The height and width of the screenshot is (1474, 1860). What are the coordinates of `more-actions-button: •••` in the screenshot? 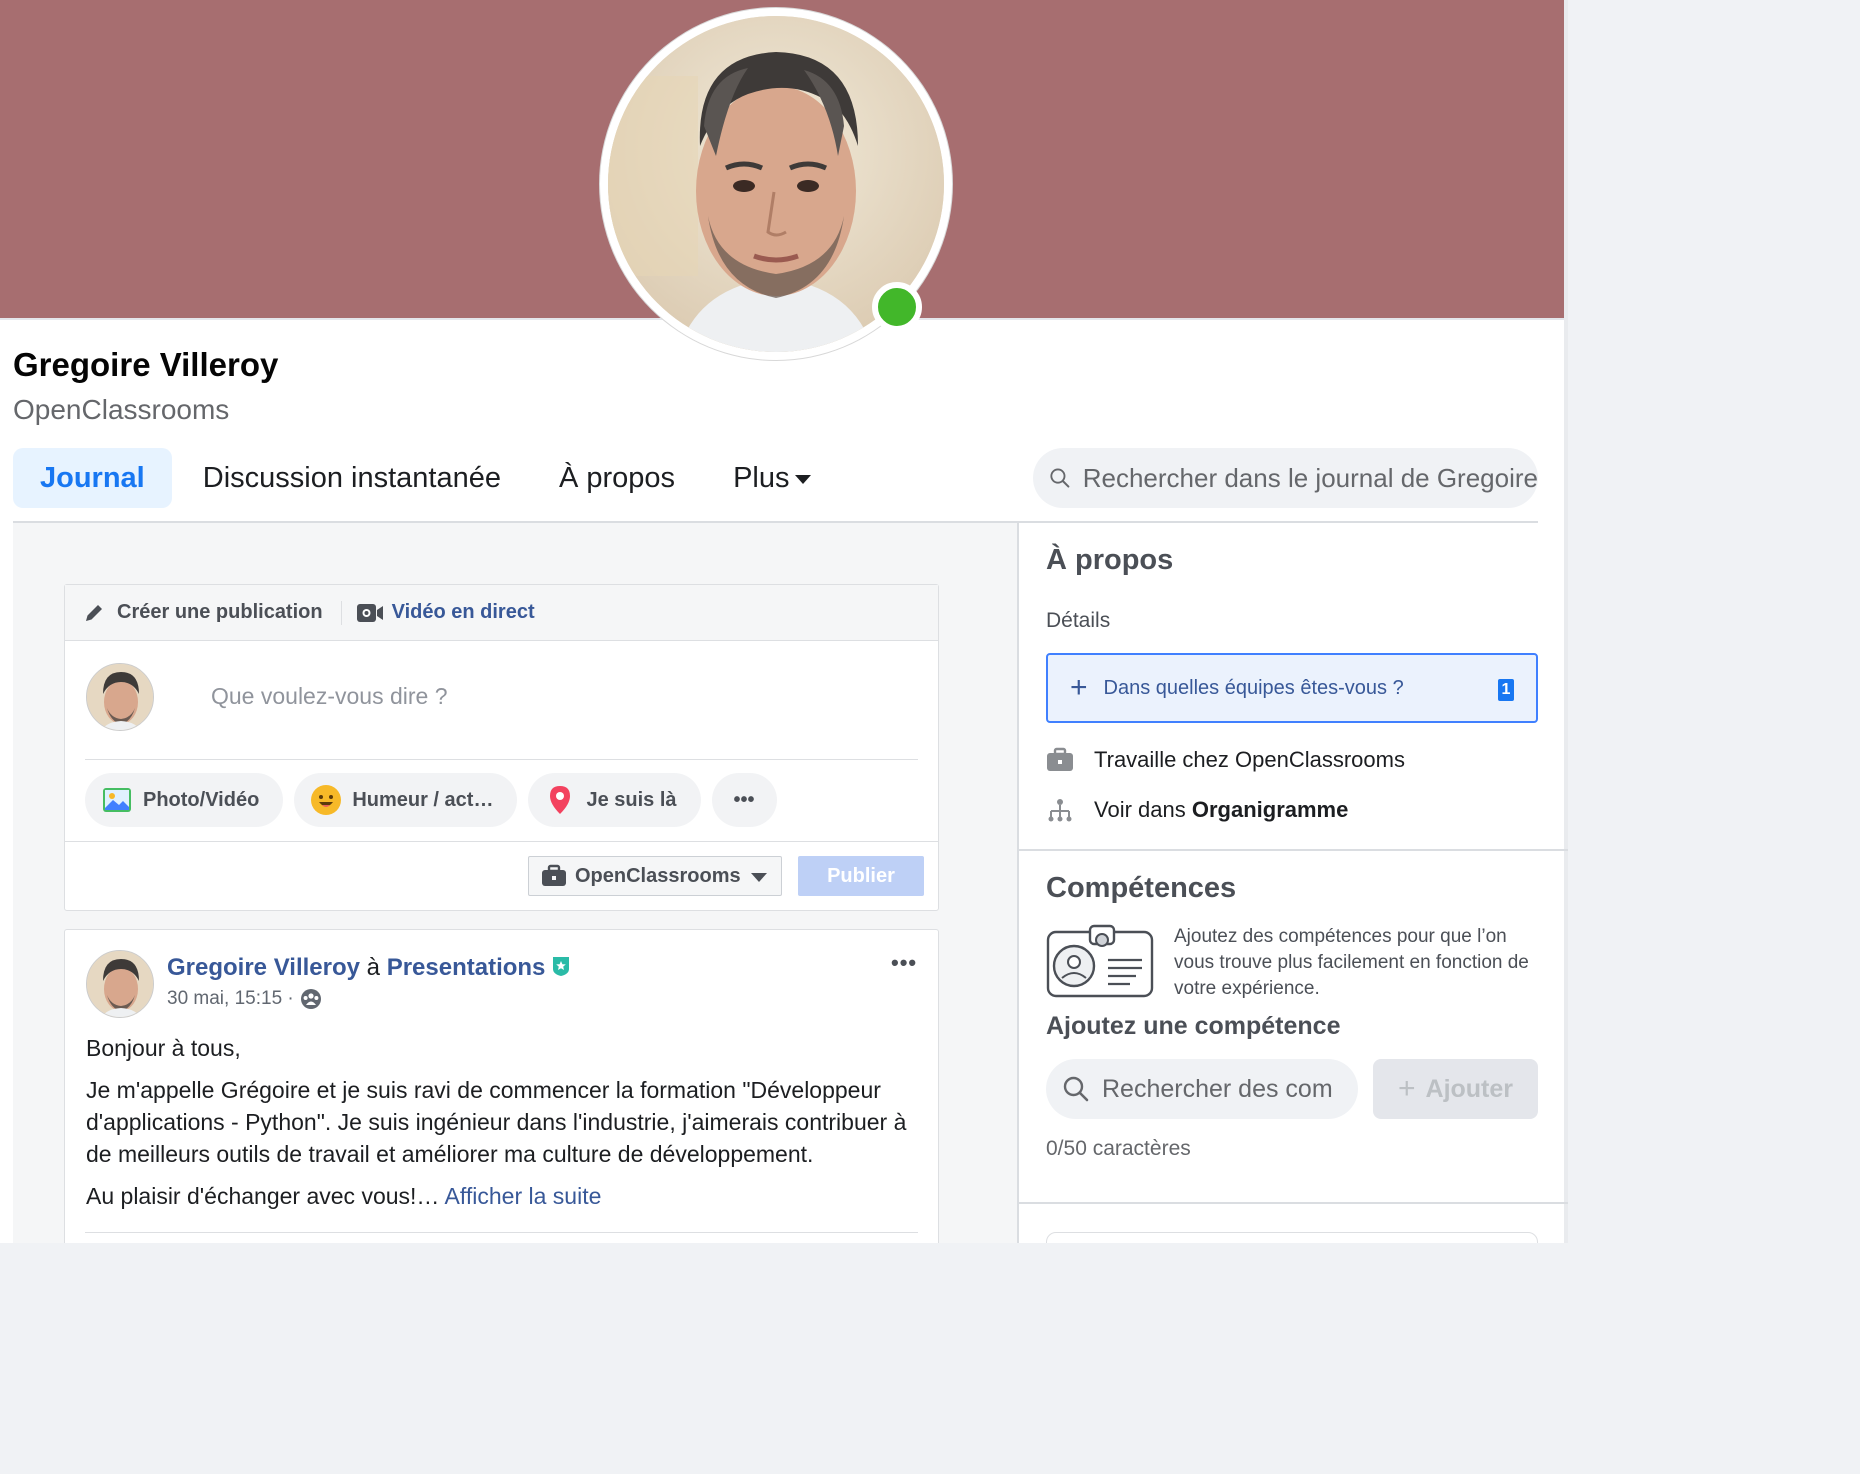 It's located at (744, 800).